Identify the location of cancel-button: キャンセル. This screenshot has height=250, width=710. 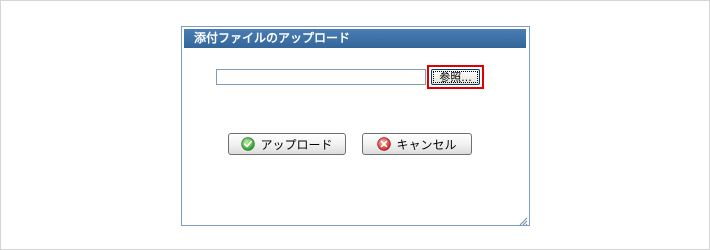
(417, 144).